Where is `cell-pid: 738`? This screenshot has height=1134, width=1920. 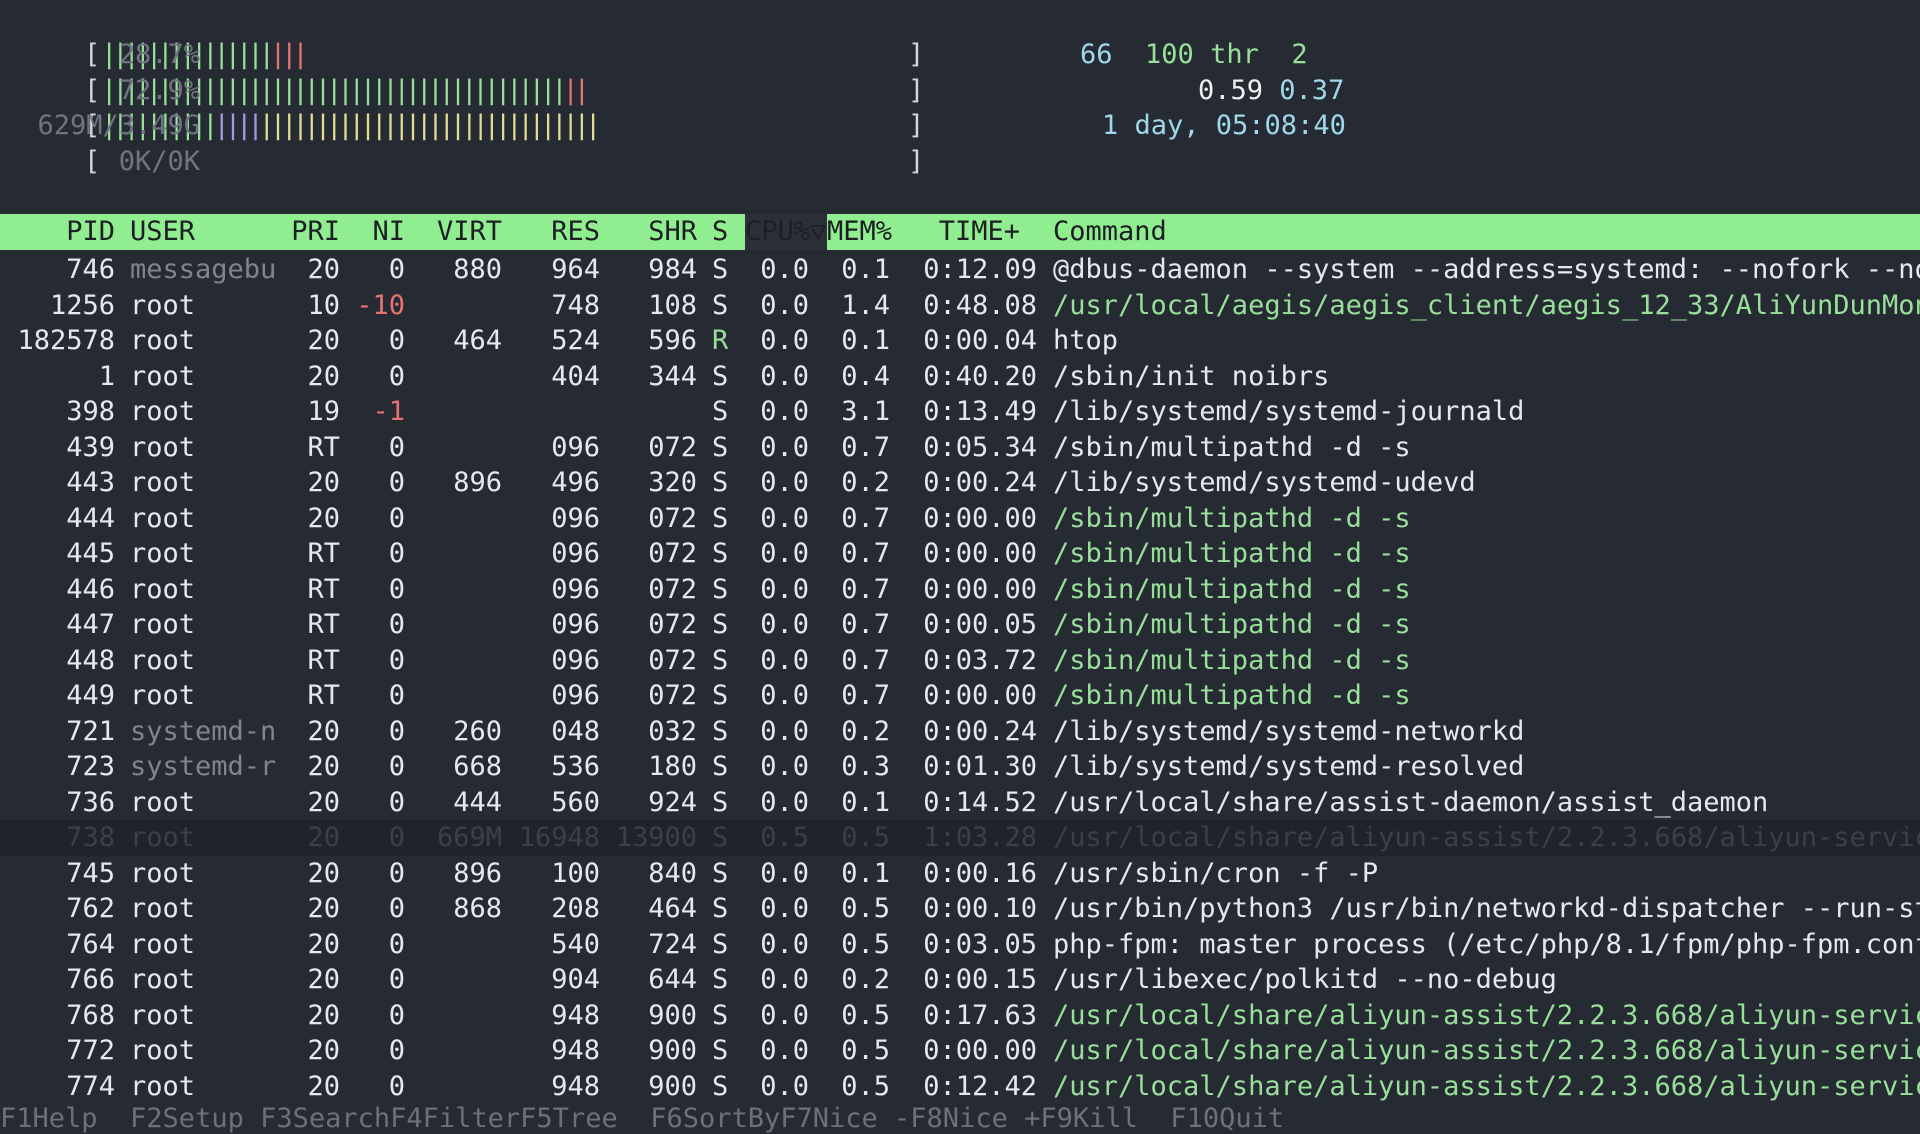
cell-pid: 738 is located at coordinates (90, 837).